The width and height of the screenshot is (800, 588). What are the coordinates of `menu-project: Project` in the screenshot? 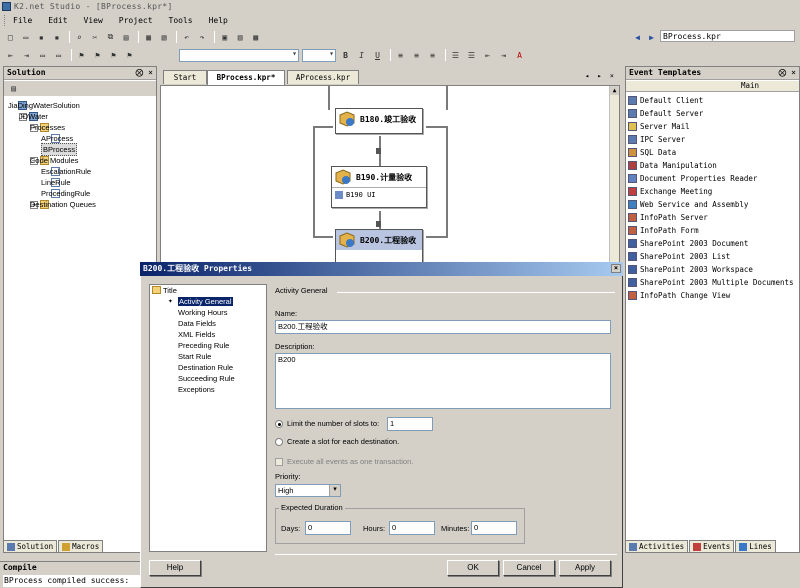 It's located at (136, 20).